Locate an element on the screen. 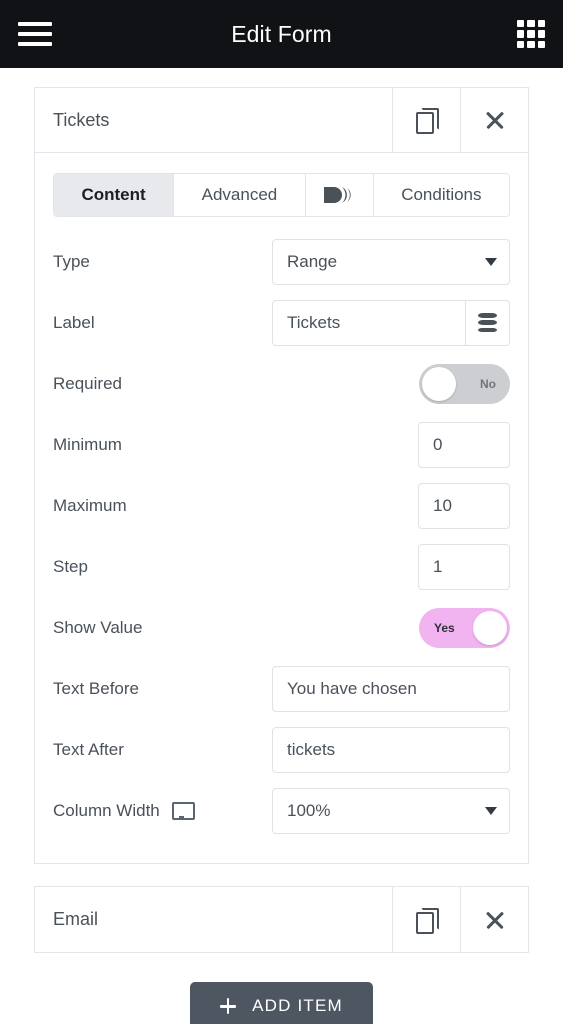 The width and height of the screenshot is (563, 1024). type-select-value: Range is located at coordinates (312, 261).